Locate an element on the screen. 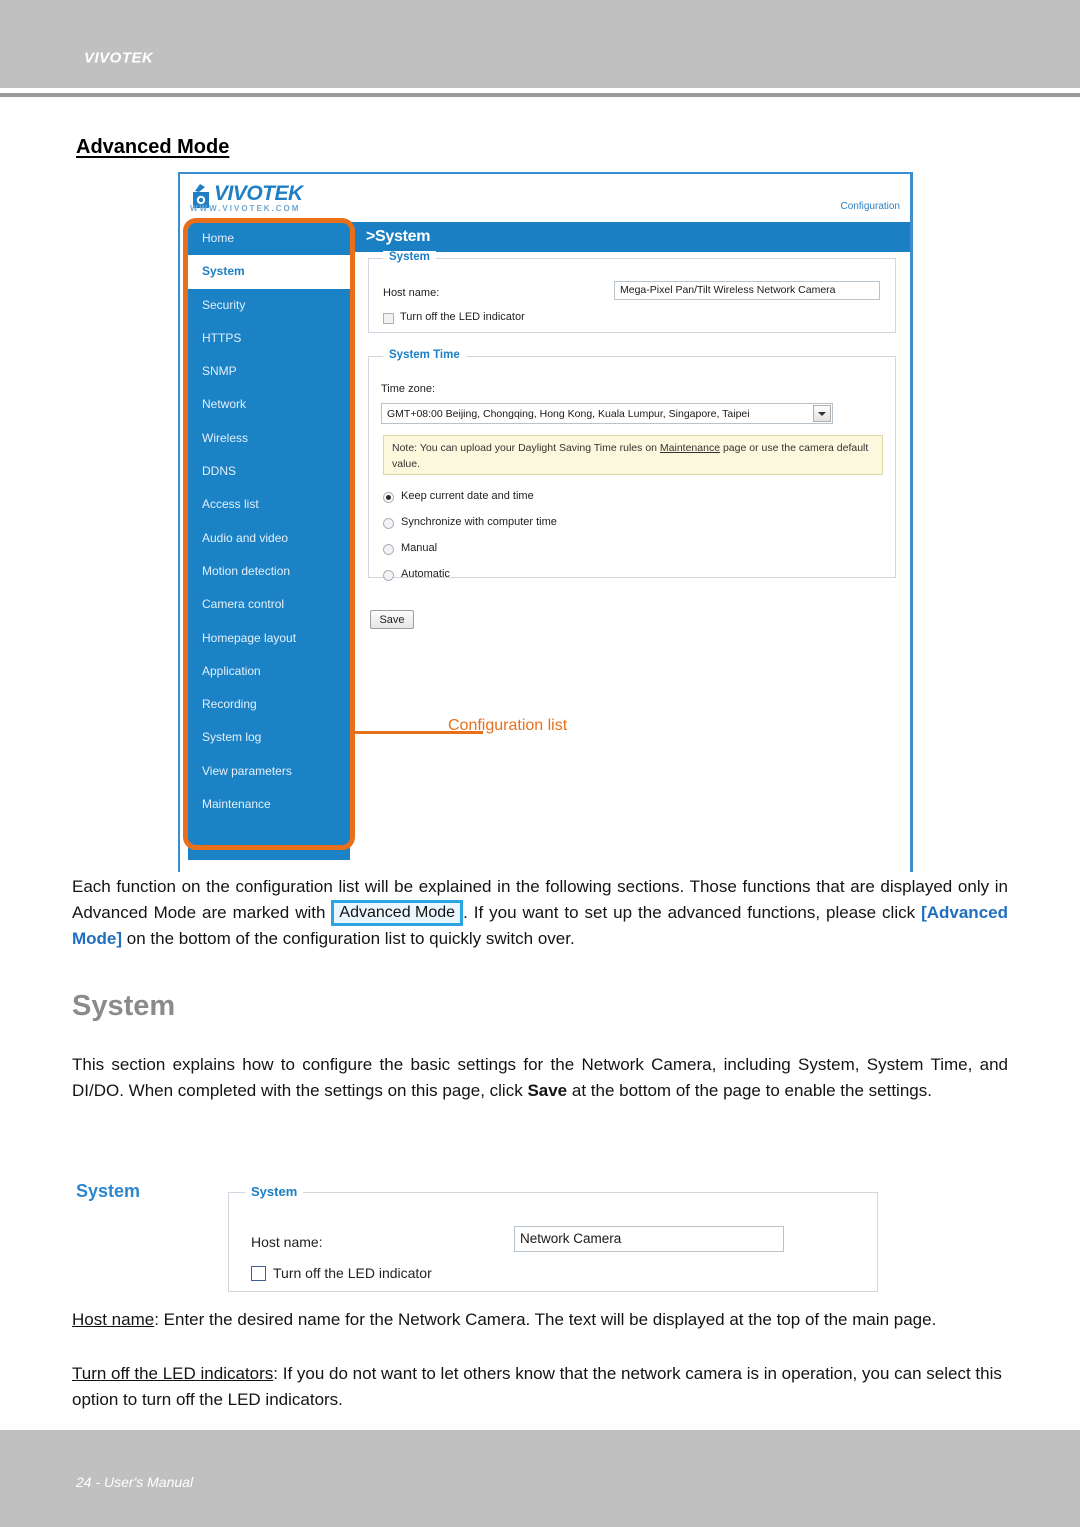 This screenshot has height=1527, width=1080. sidebar-item-system: System is located at coordinates (269, 272).